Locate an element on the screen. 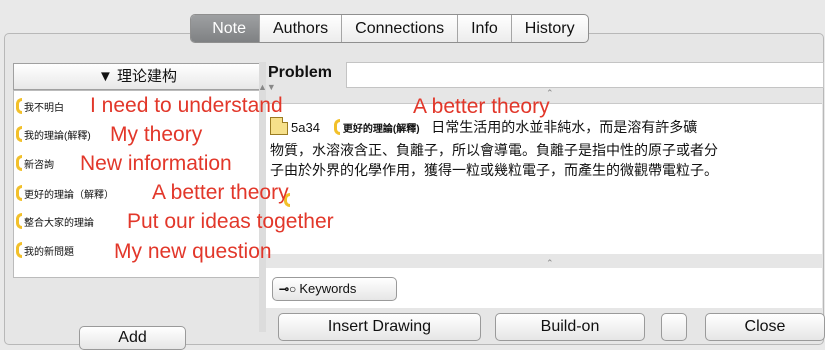 The image size is (825, 350). scaffold-item-label: 更好的理論（解釋） is located at coordinates (69, 195).